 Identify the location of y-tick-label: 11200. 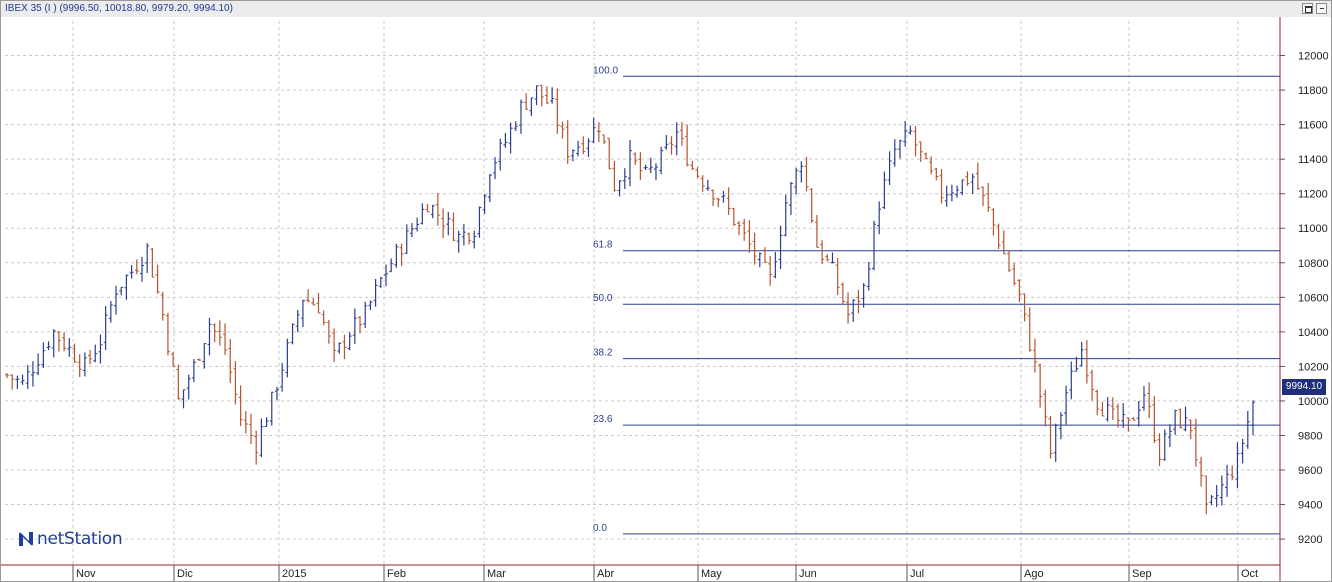
(1313, 195).